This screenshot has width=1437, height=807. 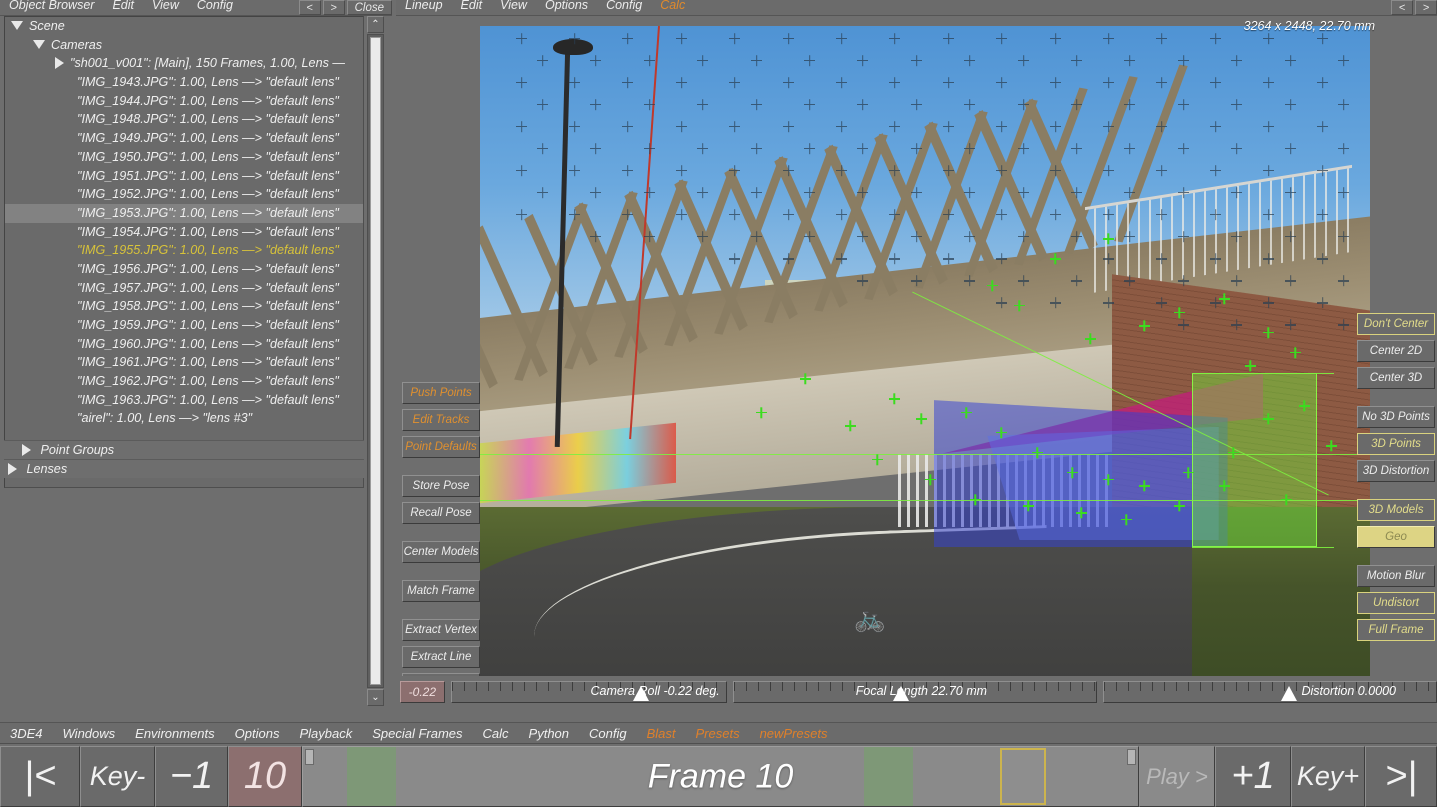 What do you see at coordinates (1396, 417) in the screenshot?
I see `tool-button-no-3d-points: No 3D Points` at bounding box center [1396, 417].